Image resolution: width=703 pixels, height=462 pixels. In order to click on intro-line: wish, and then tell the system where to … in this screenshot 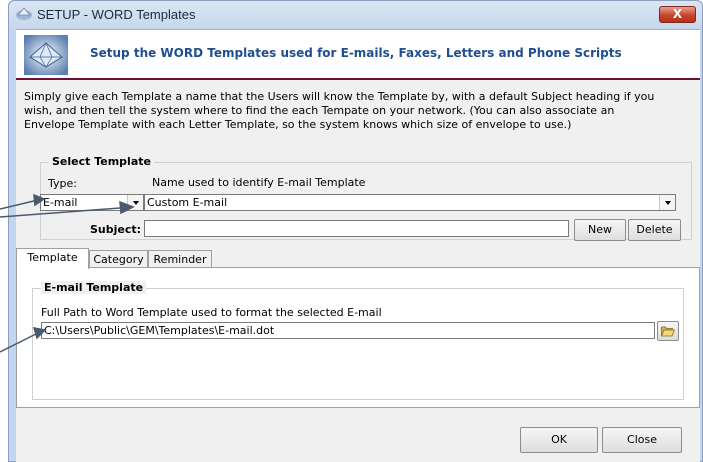, I will do `click(319, 110)`.